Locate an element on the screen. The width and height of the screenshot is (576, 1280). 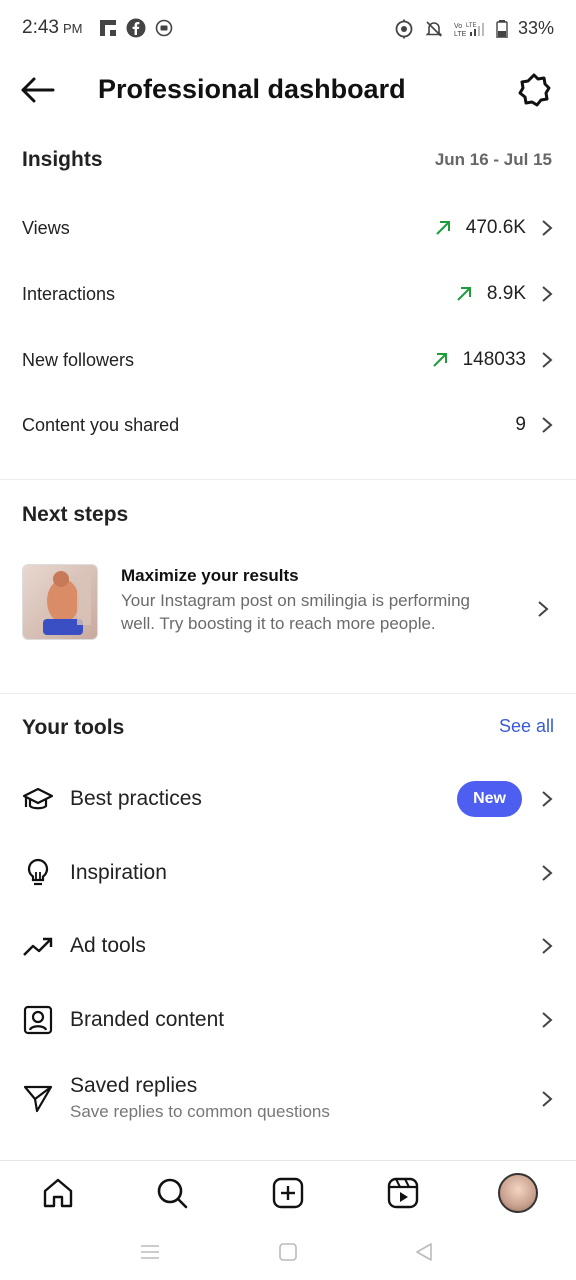
metric-label: Interactions is located at coordinates (69, 293).